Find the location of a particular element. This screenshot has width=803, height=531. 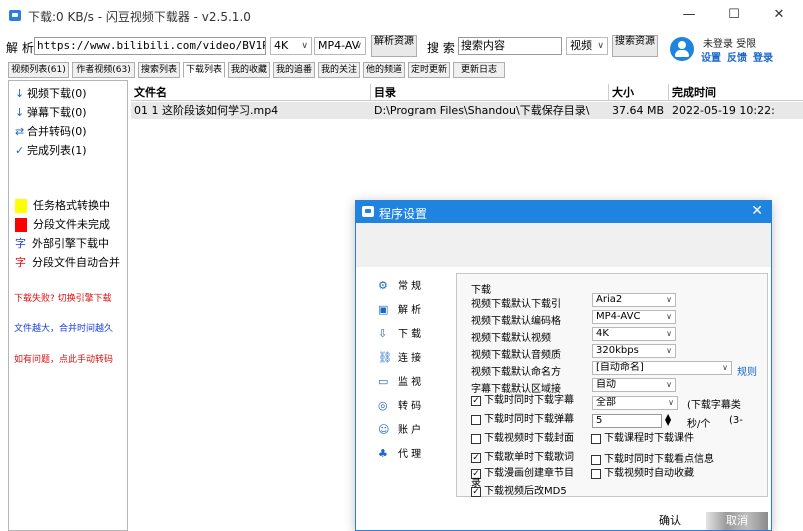

column-header-directory: 目录 is located at coordinates (490, 92).